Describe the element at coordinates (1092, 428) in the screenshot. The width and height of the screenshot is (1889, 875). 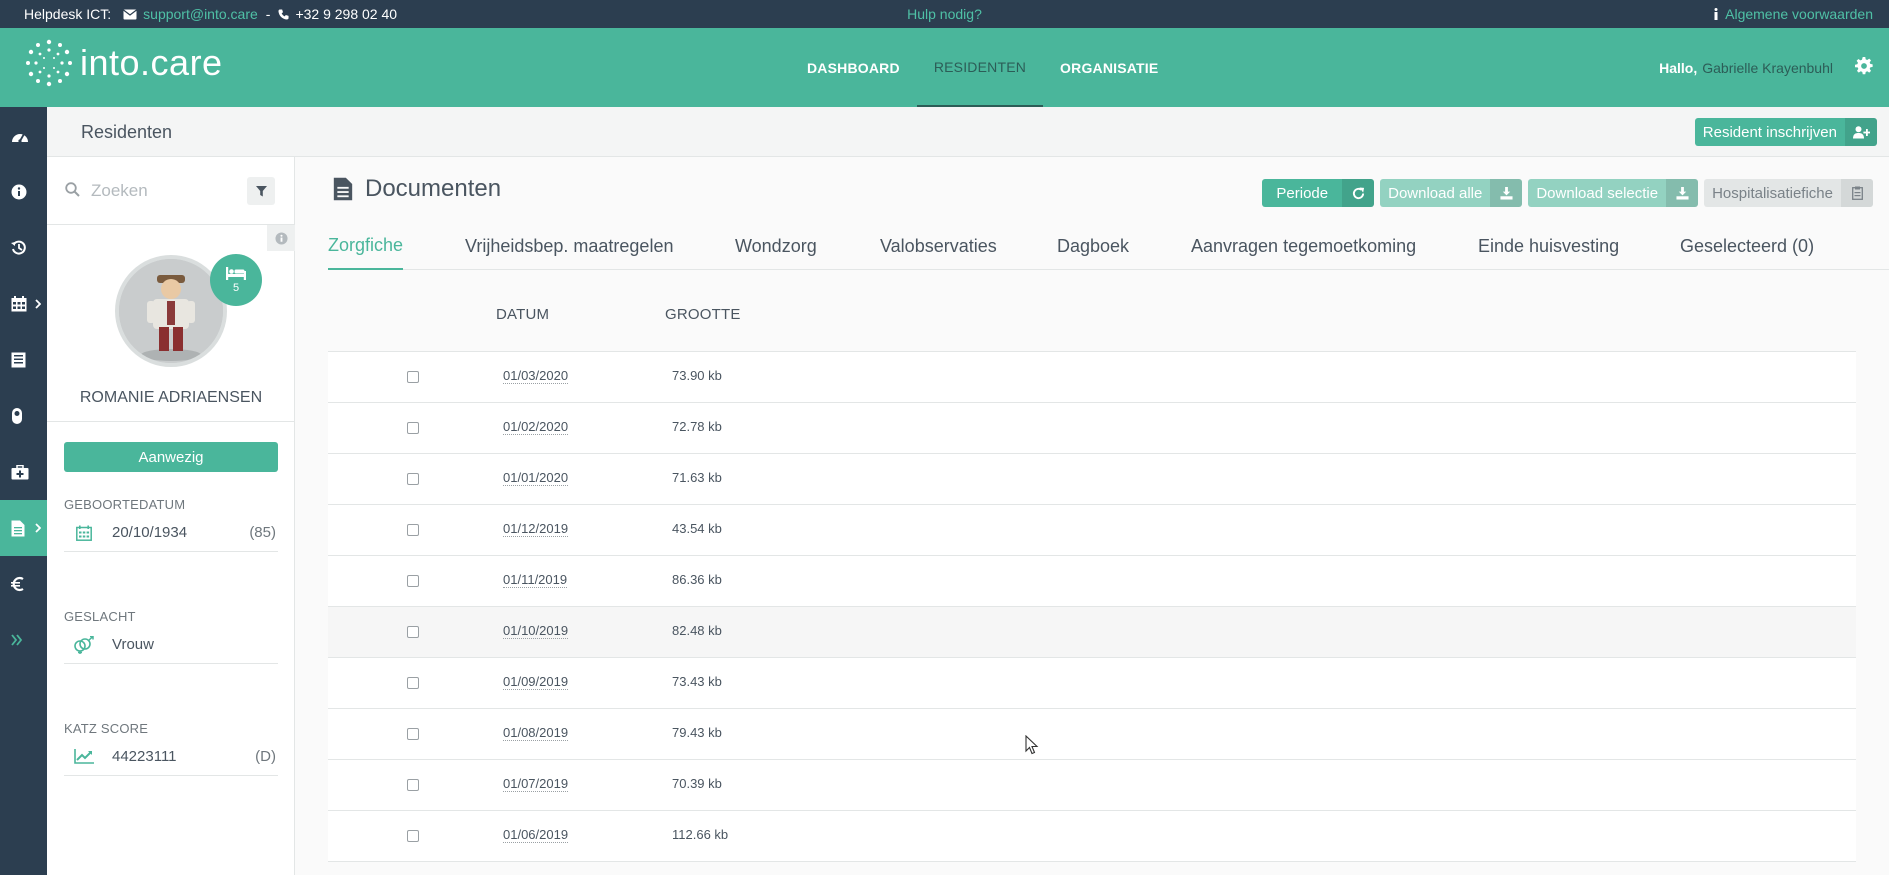
I see `table-row: 01/02/2020 72.78 kb` at that location.